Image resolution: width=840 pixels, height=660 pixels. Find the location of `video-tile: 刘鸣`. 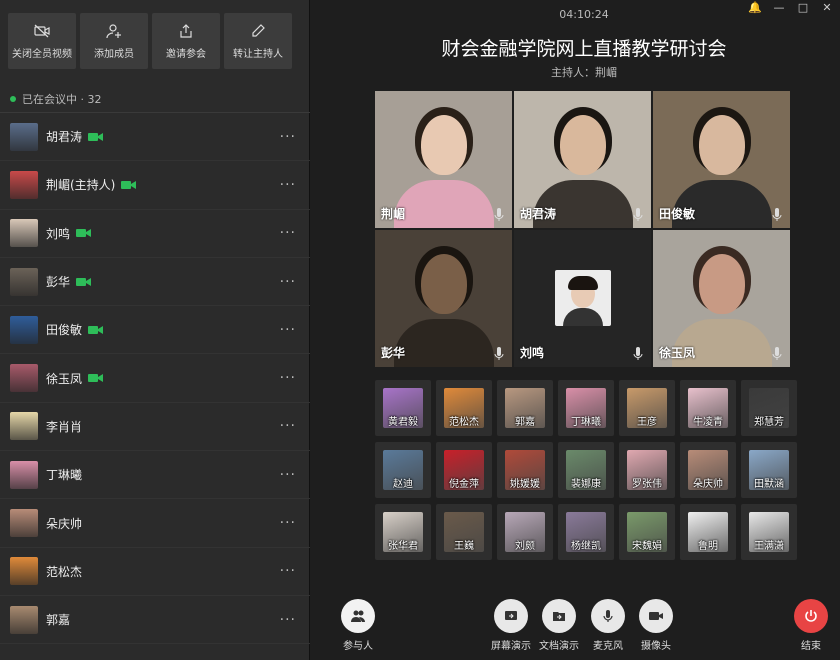

video-tile: 刘鸣 is located at coordinates (582, 298).